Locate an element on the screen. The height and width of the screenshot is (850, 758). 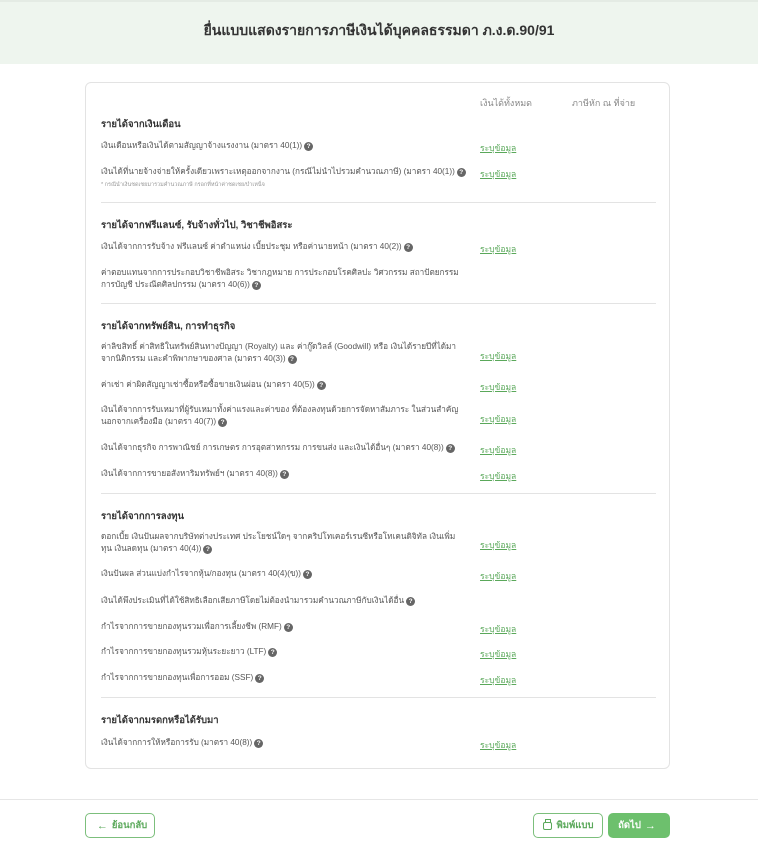
section-title-investment: รายได้จากการลงทุน is located at coordinates (143, 516).